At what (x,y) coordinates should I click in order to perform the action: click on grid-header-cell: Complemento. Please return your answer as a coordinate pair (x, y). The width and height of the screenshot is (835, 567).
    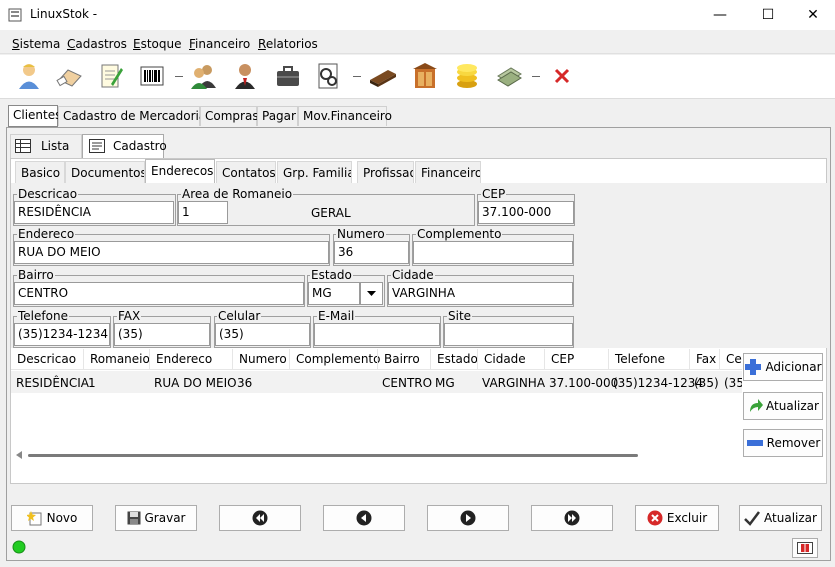
    Looking at the image, I should click on (338, 359).